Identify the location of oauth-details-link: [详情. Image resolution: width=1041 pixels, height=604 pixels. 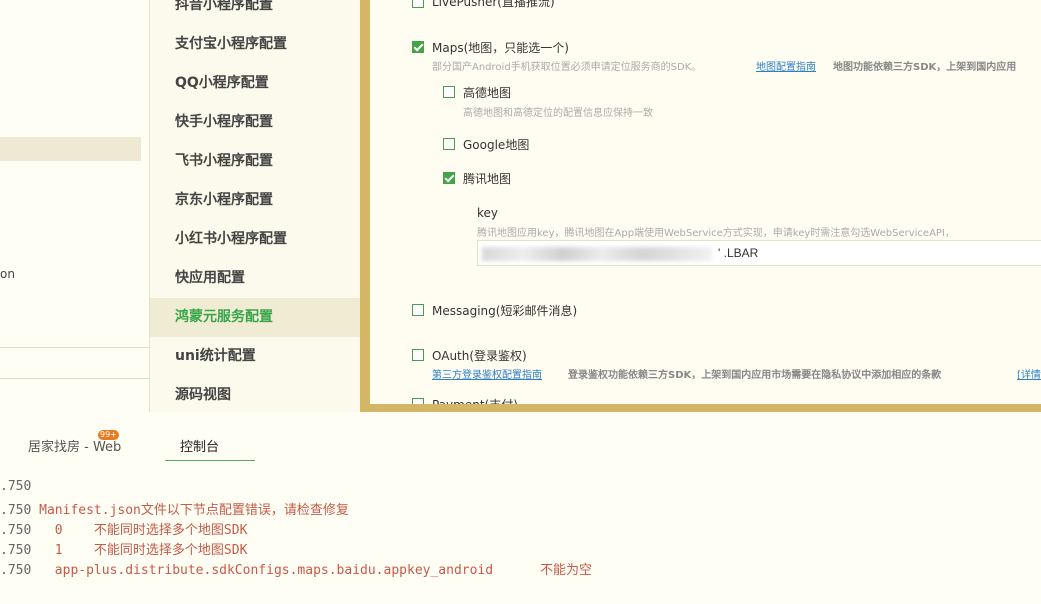
(1029, 373).